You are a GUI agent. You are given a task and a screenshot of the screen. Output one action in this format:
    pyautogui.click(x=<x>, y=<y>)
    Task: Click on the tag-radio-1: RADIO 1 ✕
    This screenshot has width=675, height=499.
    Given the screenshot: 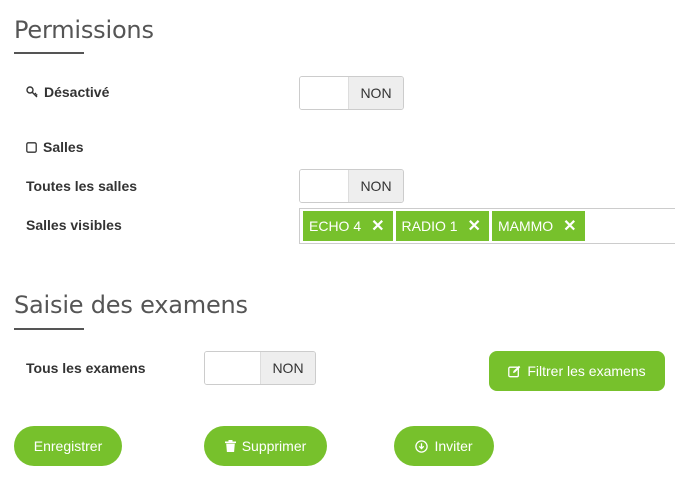 What is the action you would take?
    pyautogui.click(x=442, y=226)
    